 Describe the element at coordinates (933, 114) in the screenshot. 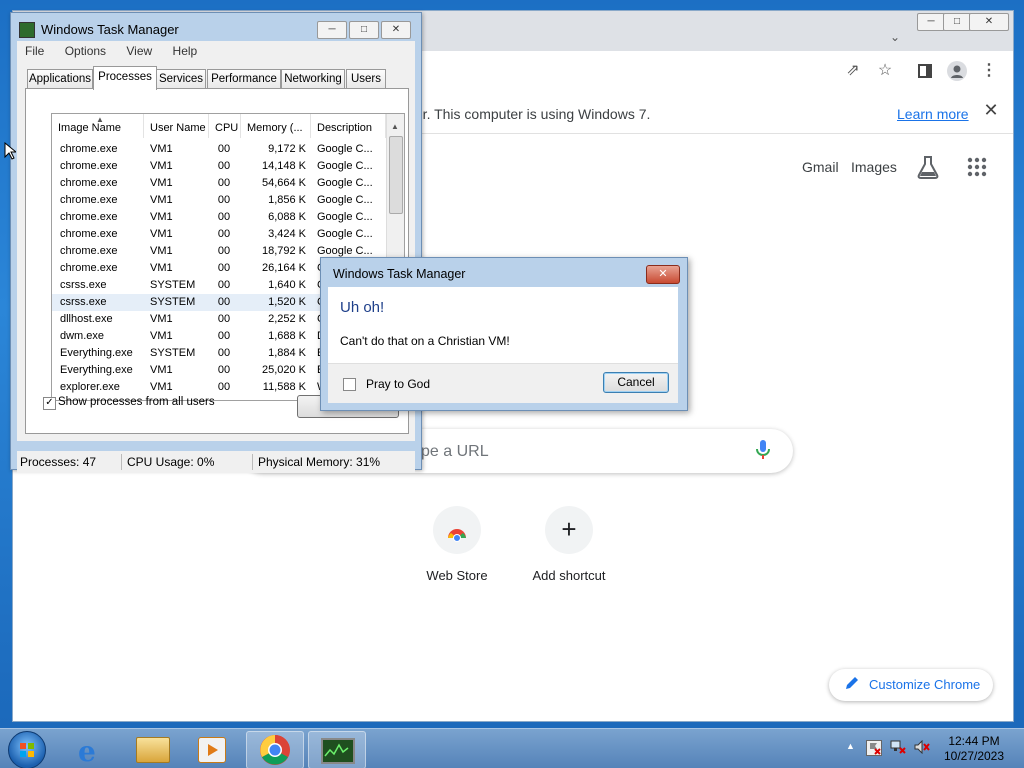

I see `learn-more-link: Learn more` at that location.